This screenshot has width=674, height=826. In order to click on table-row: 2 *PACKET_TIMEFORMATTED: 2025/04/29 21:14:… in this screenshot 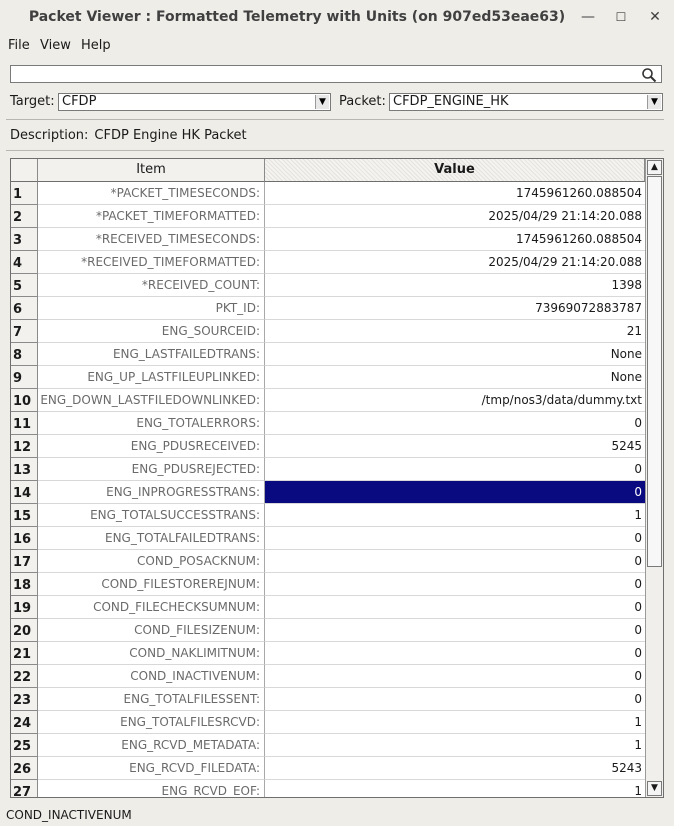, I will do `click(328, 216)`.